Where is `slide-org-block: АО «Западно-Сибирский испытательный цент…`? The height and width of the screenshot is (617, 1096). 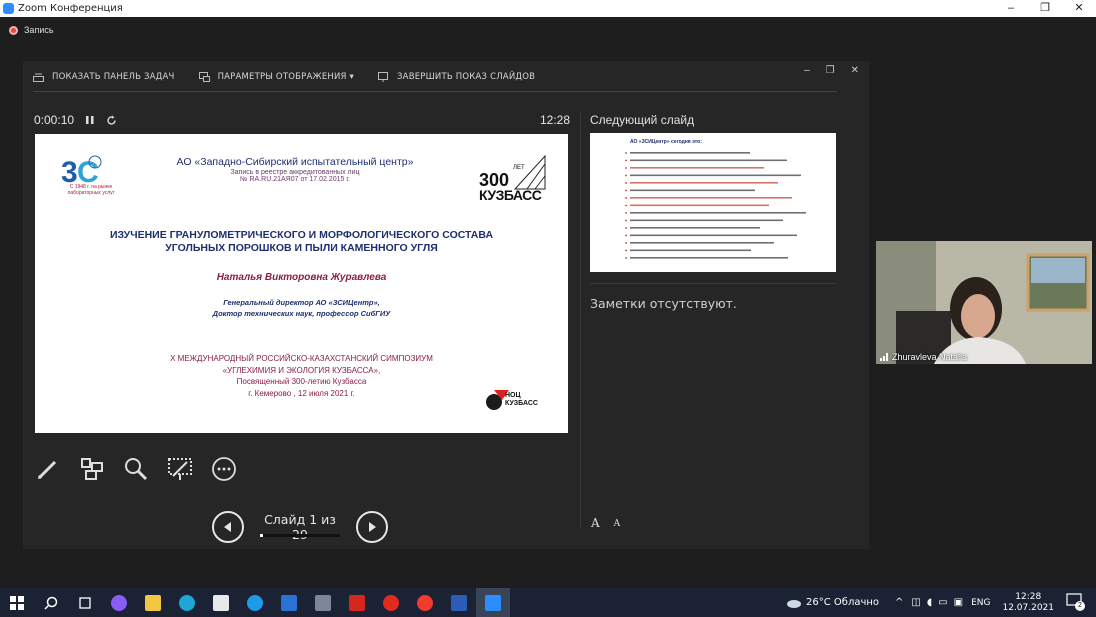 slide-org-block: АО «Западно-Сибирский испытательный цент… is located at coordinates (295, 169).